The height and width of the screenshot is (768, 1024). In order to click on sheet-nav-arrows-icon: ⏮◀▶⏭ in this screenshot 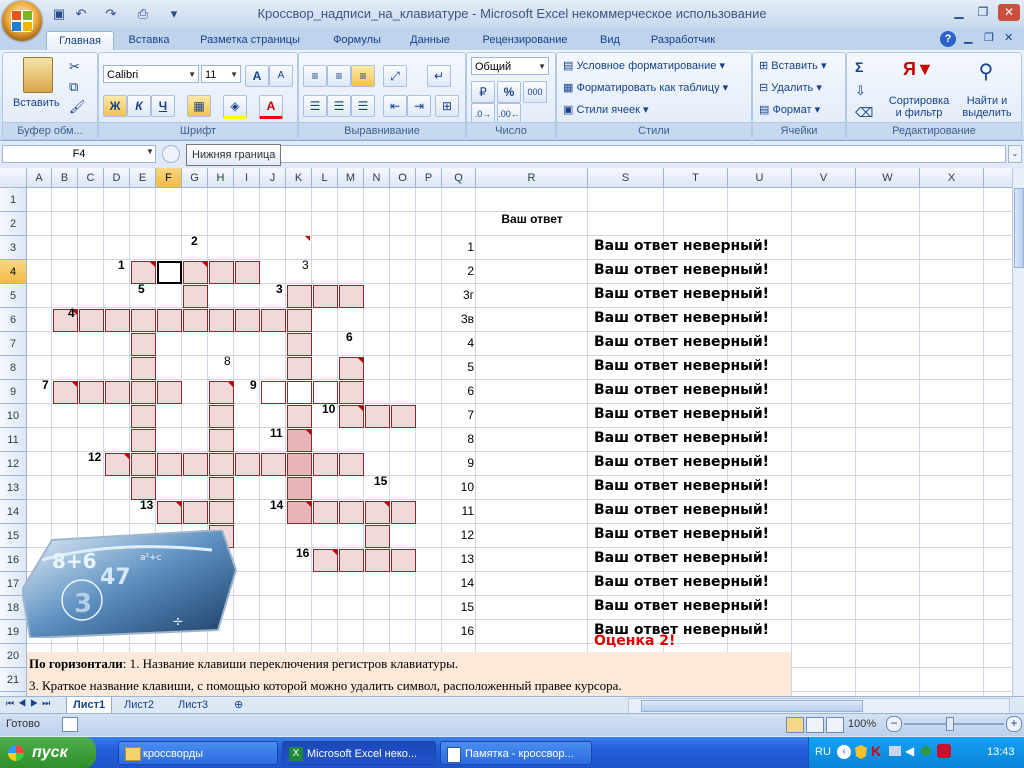, I will do `click(30, 703)`.